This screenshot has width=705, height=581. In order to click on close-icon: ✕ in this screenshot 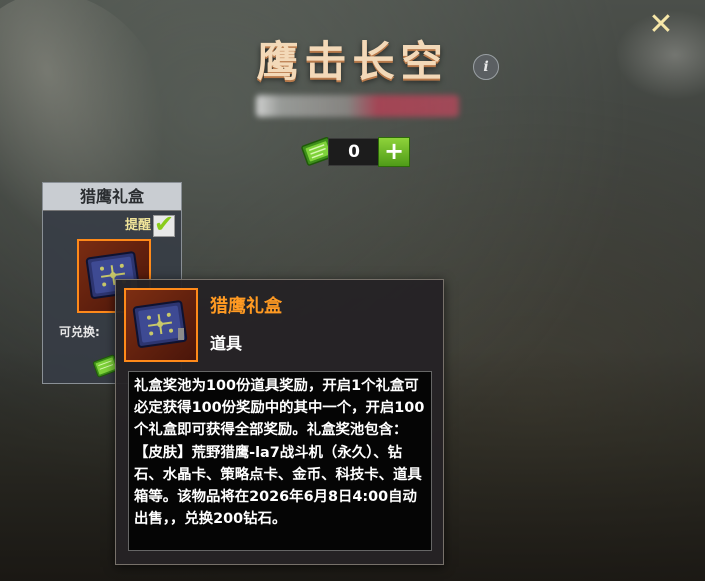, I will do `click(661, 25)`.